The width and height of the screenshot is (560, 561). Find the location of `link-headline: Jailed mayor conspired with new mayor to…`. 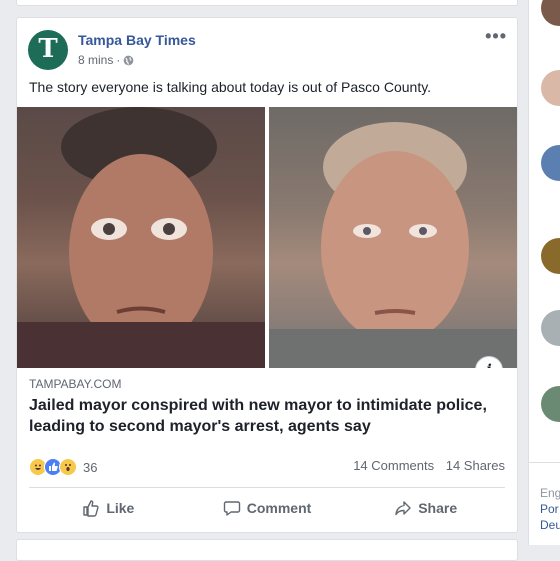

link-headline: Jailed mayor conspired with new mayor to… is located at coordinates (267, 416).